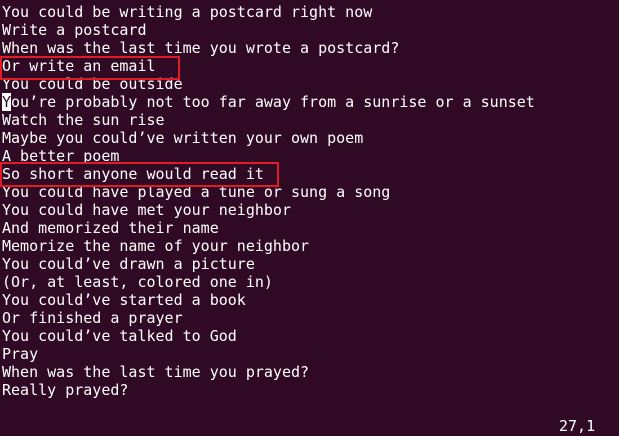 Image resolution: width=619 pixels, height=436 pixels. What do you see at coordinates (133, 174) in the screenshot?
I see `text-line: So short anyone would read it` at bounding box center [133, 174].